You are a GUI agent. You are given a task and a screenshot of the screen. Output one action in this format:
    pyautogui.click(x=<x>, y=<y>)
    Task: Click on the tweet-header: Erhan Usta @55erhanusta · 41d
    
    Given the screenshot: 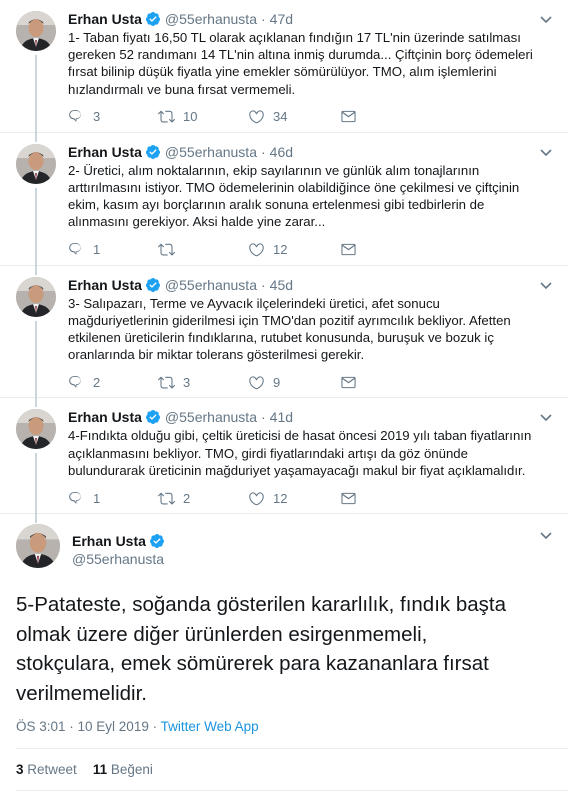 What is the action you would take?
    pyautogui.click(x=311, y=417)
    